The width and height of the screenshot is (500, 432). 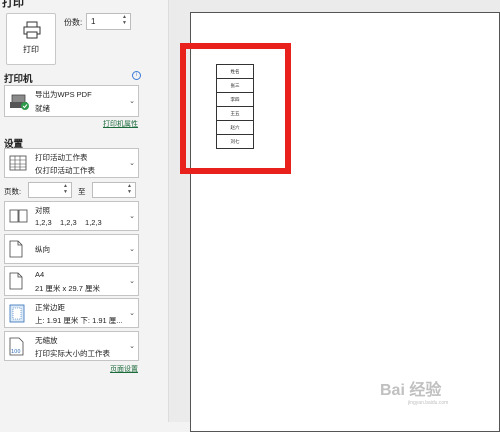 What do you see at coordinates (72, 353) in the screenshot?
I see `scaling-line2: 打印实际大小的工作表` at bounding box center [72, 353].